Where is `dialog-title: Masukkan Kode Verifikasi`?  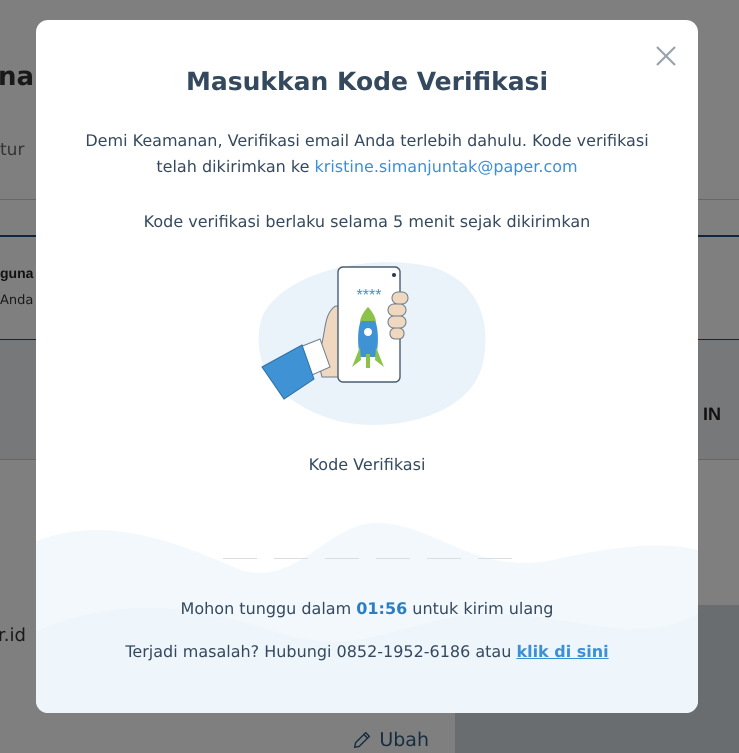 dialog-title: Masukkan Kode Verifikasi is located at coordinates (367, 81).